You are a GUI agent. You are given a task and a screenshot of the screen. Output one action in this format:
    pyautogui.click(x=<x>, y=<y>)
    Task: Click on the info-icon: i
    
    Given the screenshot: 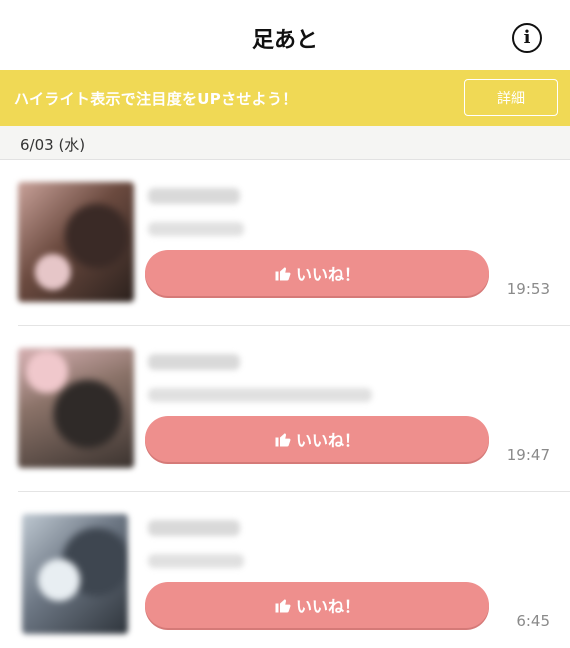 What is the action you would take?
    pyautogui.click(x=527, y=38)
    